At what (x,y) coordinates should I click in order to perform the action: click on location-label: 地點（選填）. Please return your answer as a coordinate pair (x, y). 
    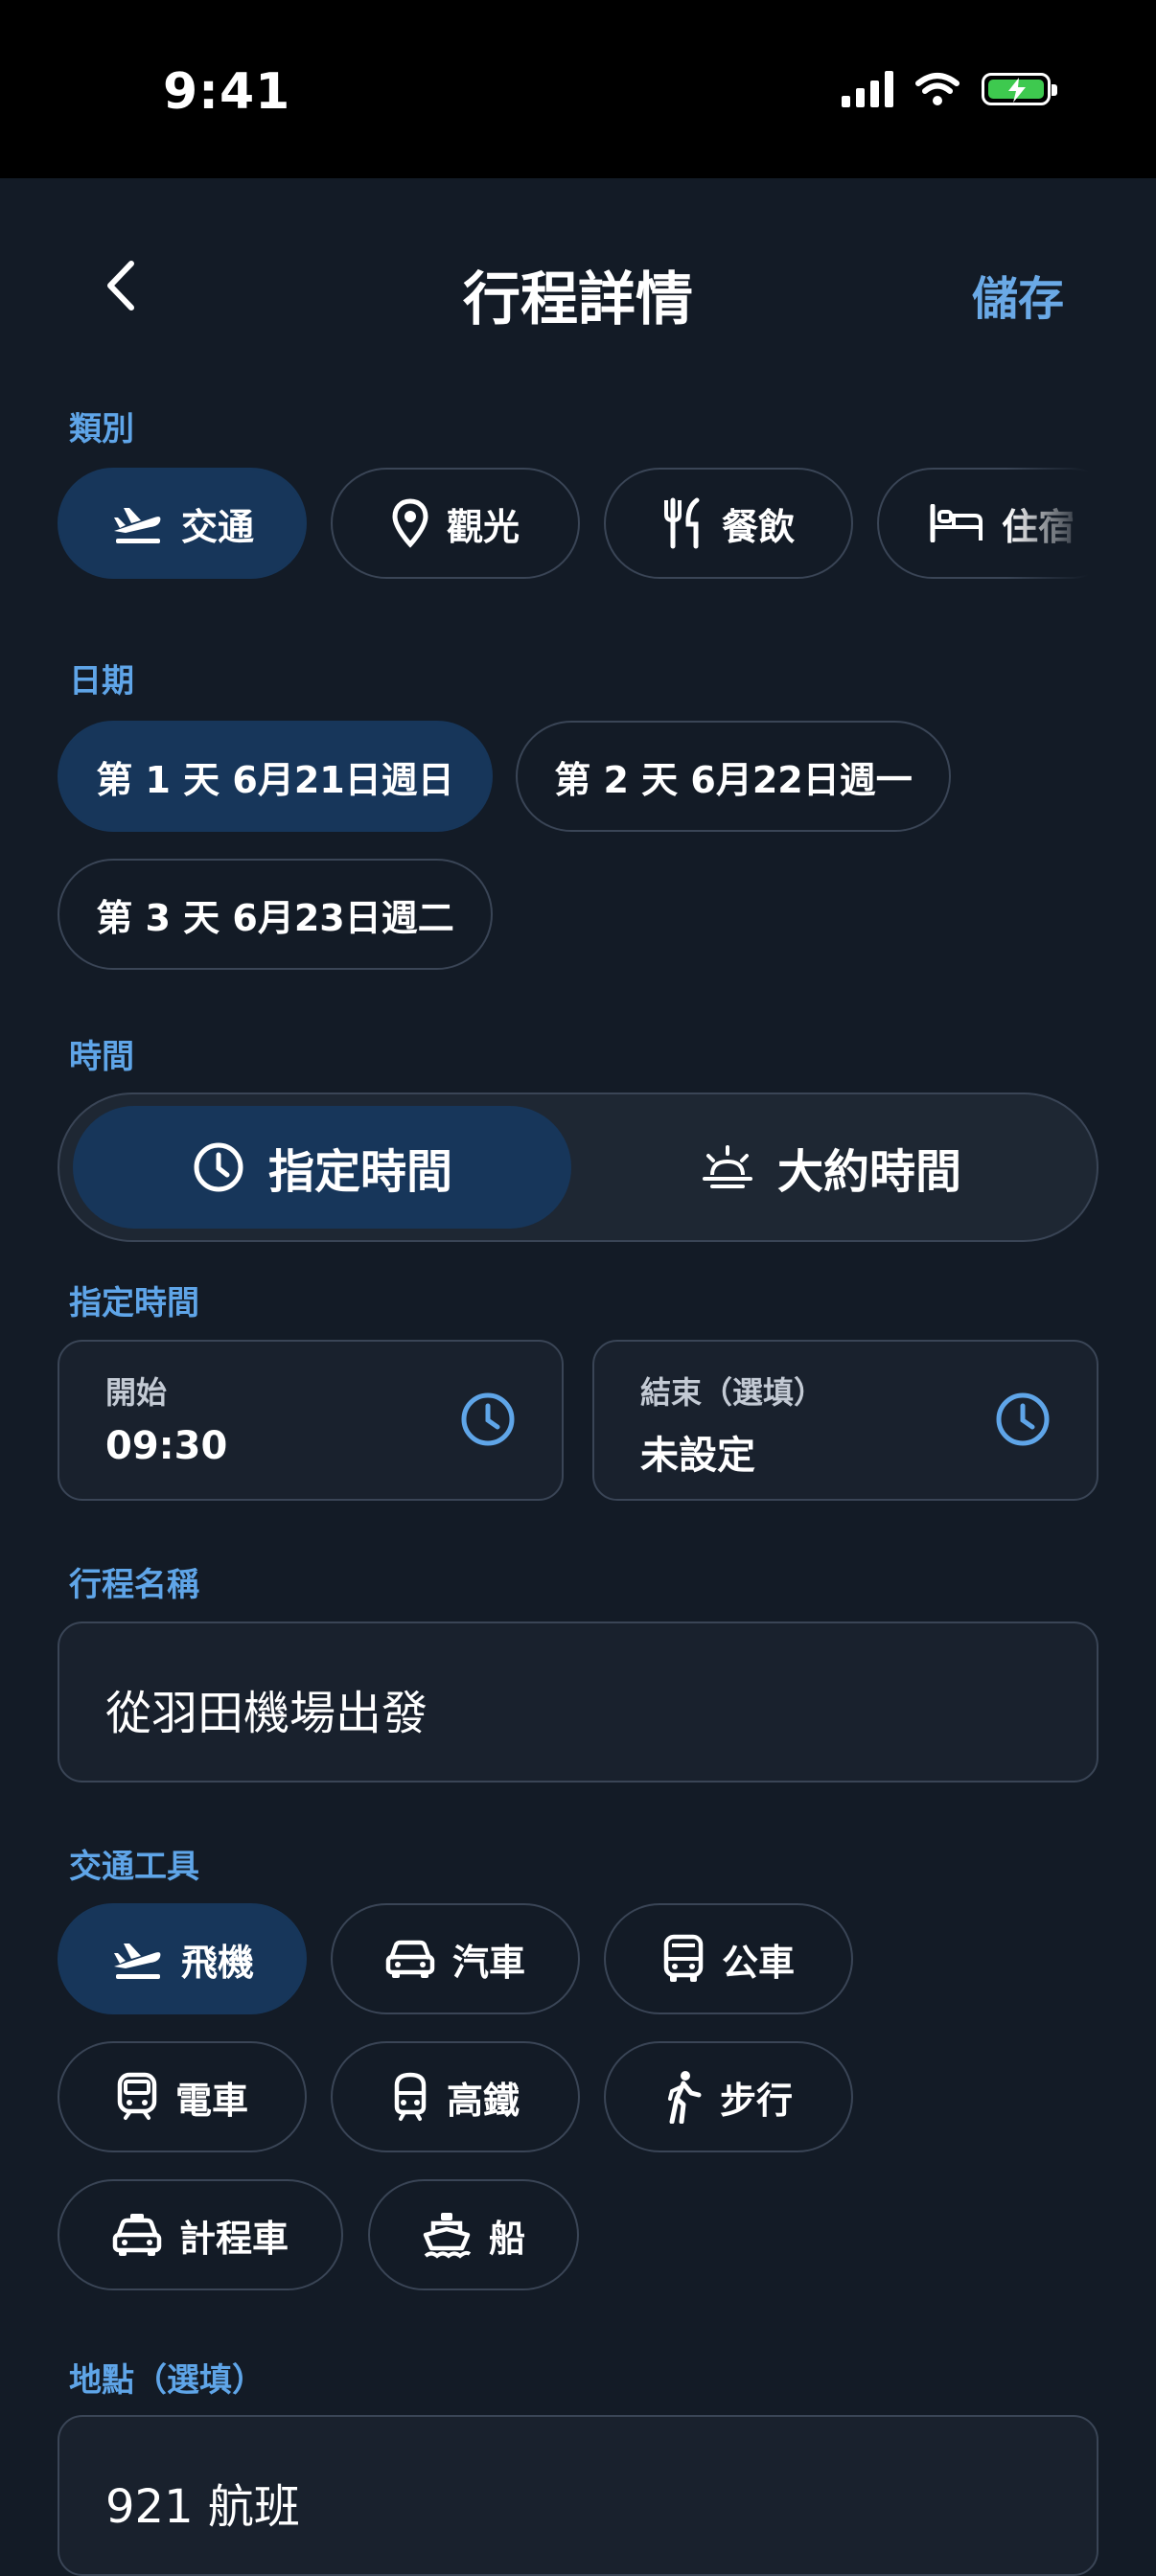
    Looking at the image, I should click on (167, 2380).